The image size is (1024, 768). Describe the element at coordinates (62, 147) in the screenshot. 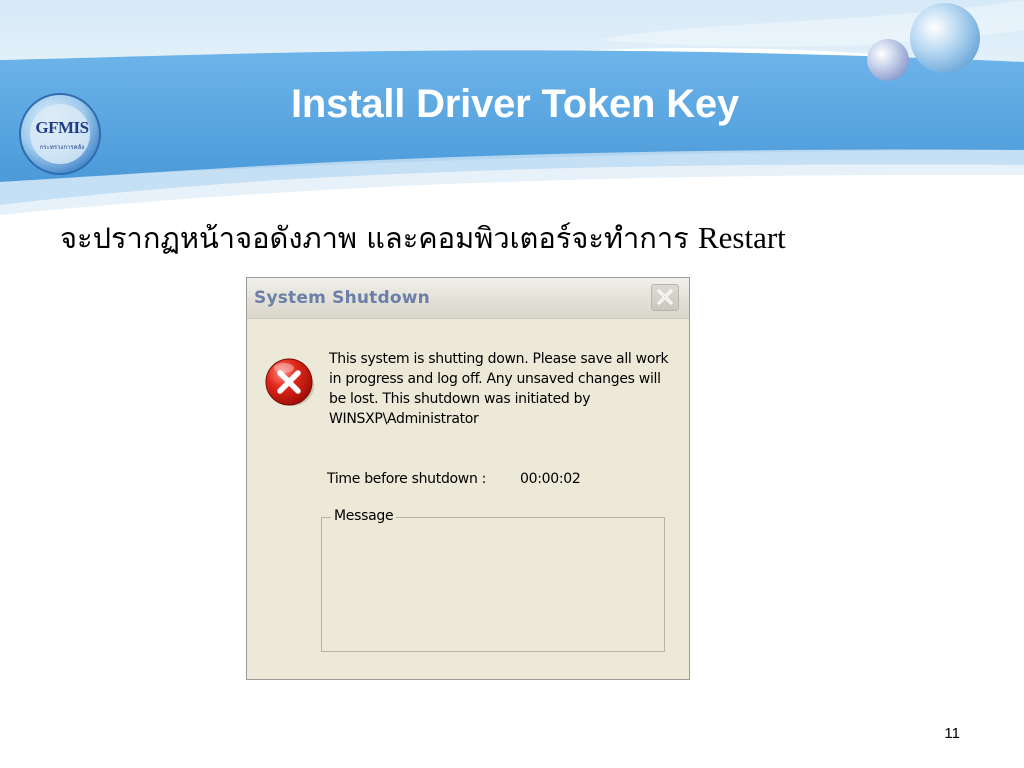

I see `logo-subtext: กระทรวงการคลัง` at that location.